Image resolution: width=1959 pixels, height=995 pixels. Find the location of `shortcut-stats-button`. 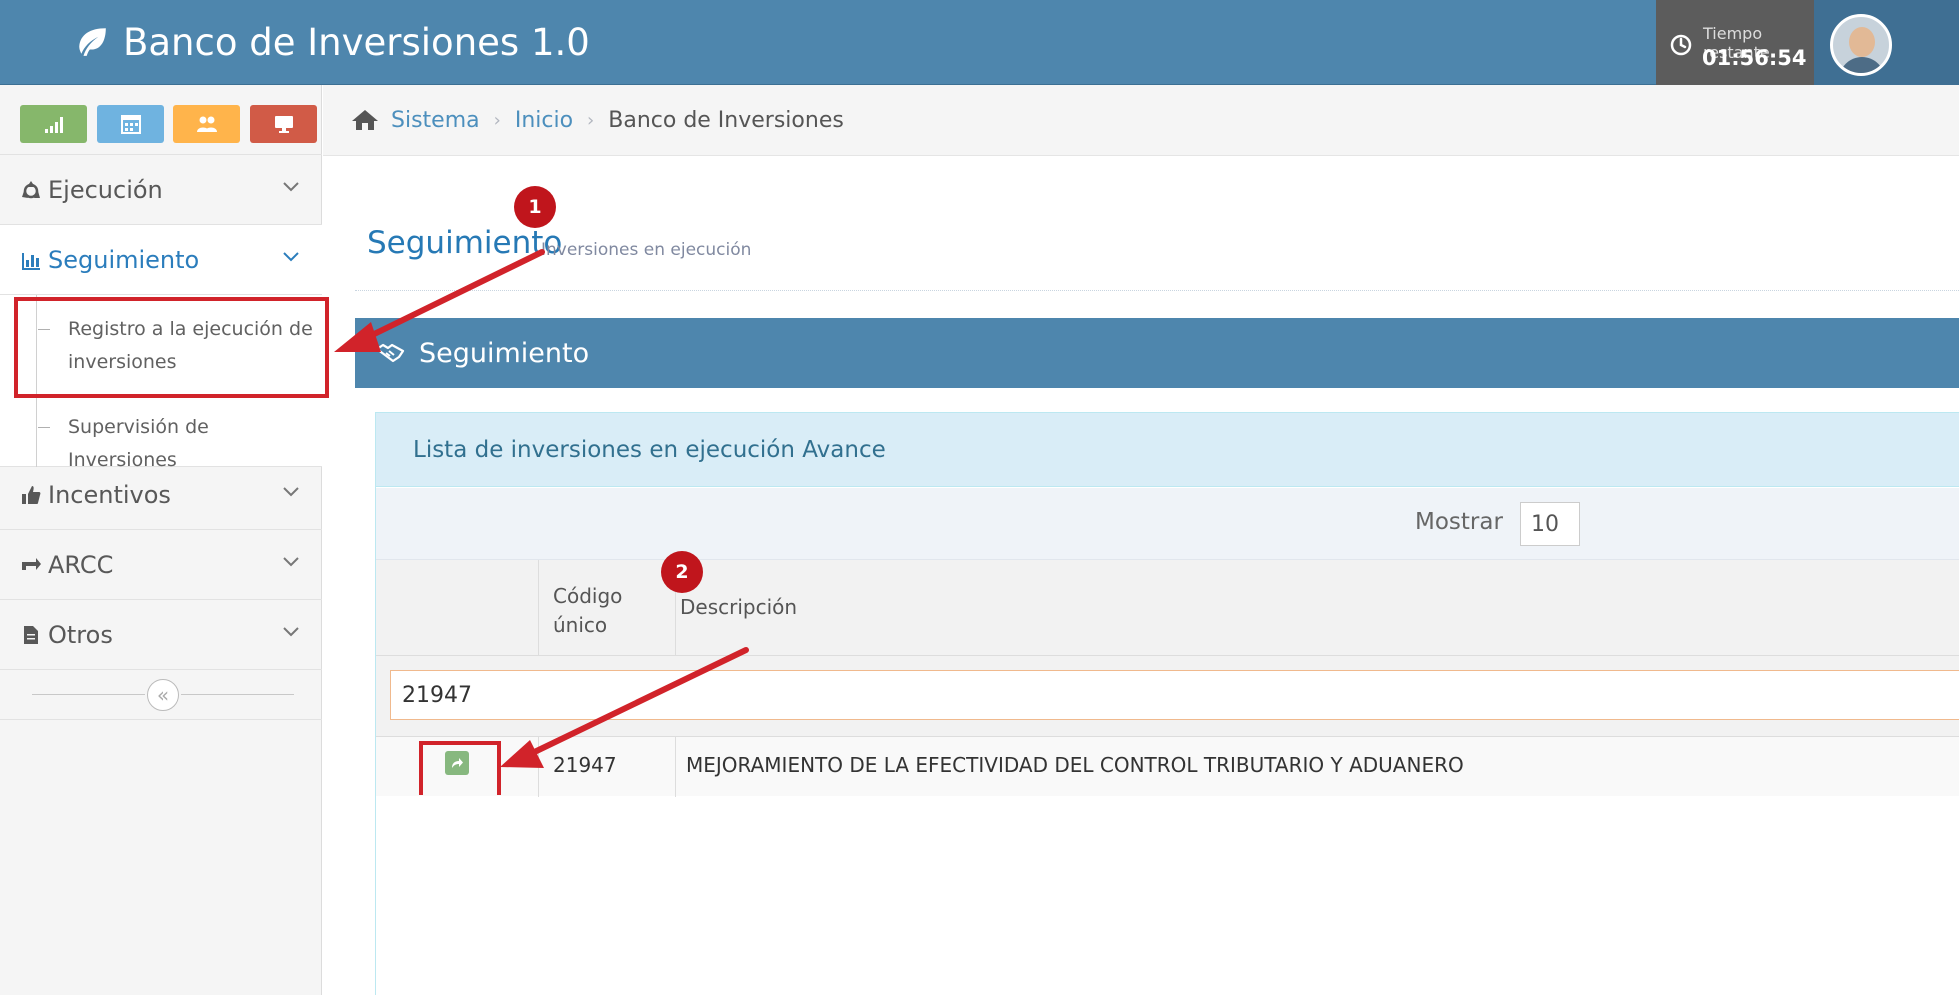

shortcut-stats-button is located at coordinates (53, 124).